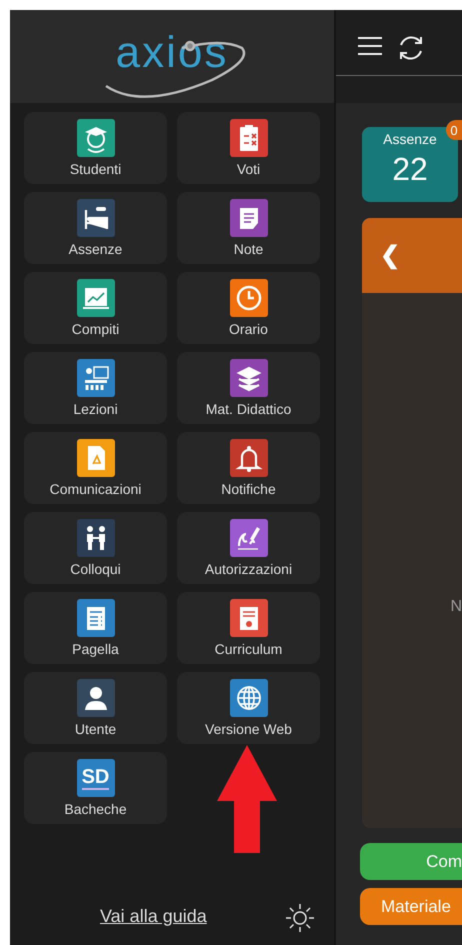 This screenshot has width=462, height=945. Describe the element at coordinates (95, 468) in the screenshot. I see `menu-tile: Comunicazioni` at that location.